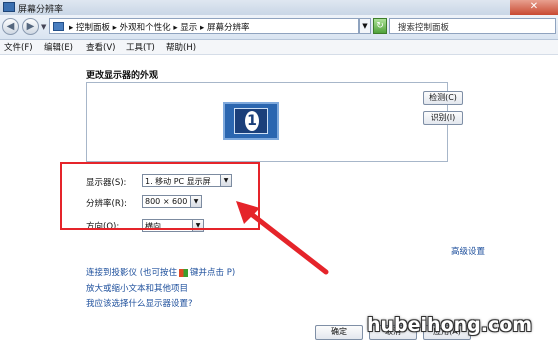 The image size is (558, 351). What do you see at coordinates (282, 238) in the screenshot?
I see `annotation-arrow` at bounding box center [282, 238].